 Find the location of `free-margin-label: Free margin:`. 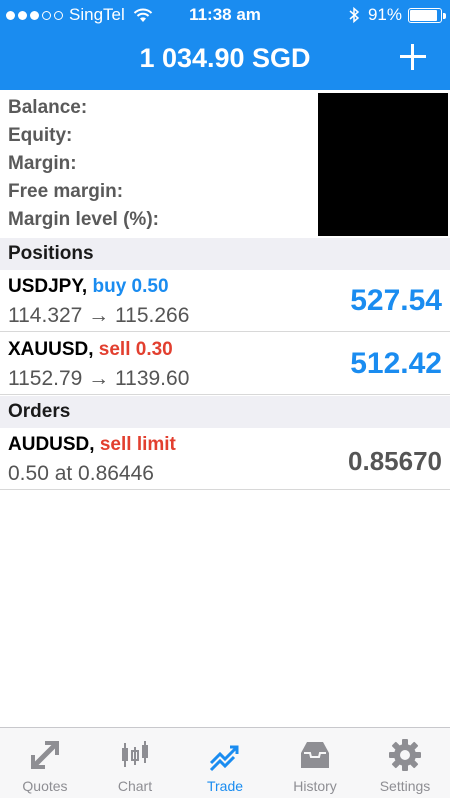

free-margin-label: Free margin: is located at coordinates (66, 191).